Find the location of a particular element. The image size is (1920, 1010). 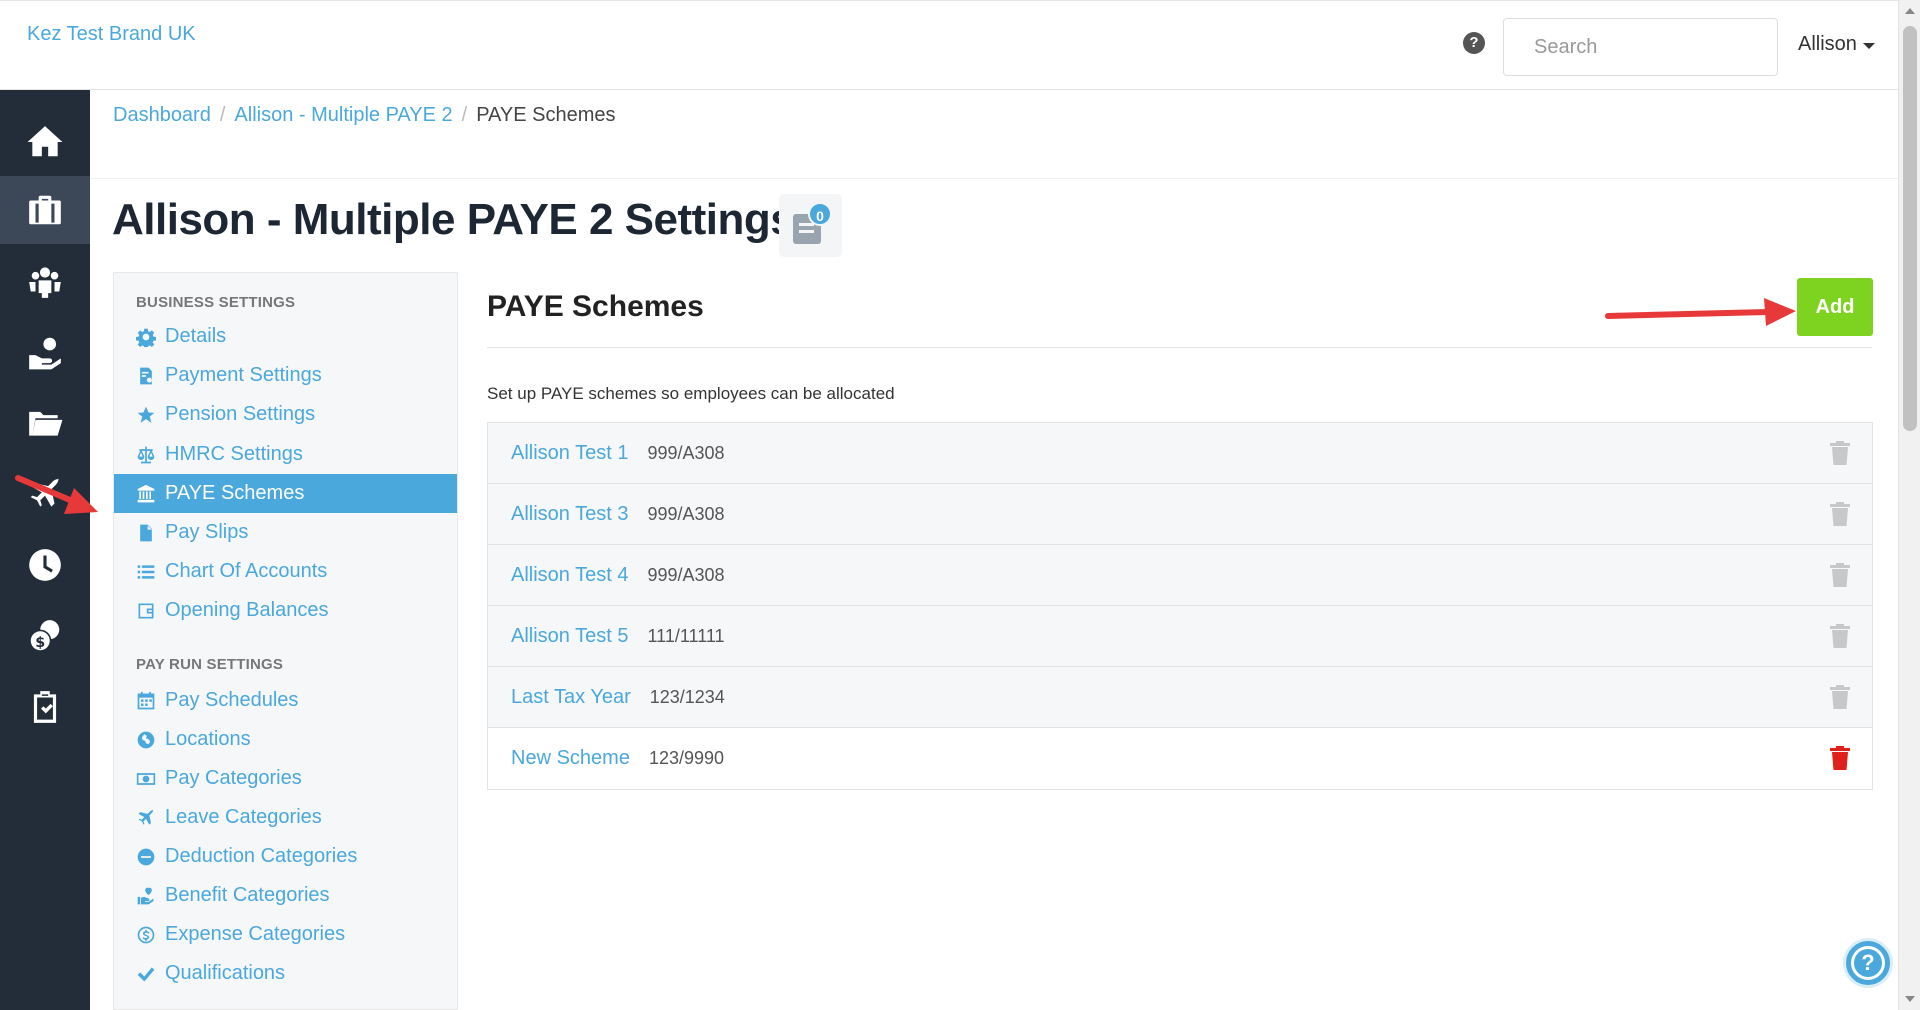

menu-item-label: Pension Settings is located at coordinates (240, 414).